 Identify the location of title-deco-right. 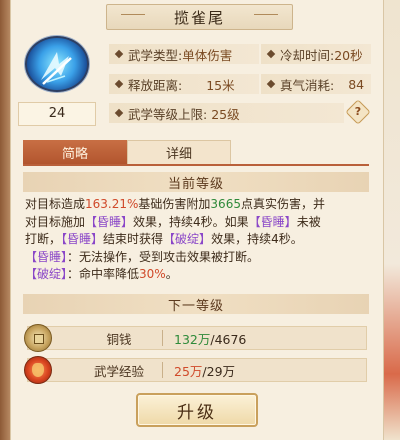
(266, 14).